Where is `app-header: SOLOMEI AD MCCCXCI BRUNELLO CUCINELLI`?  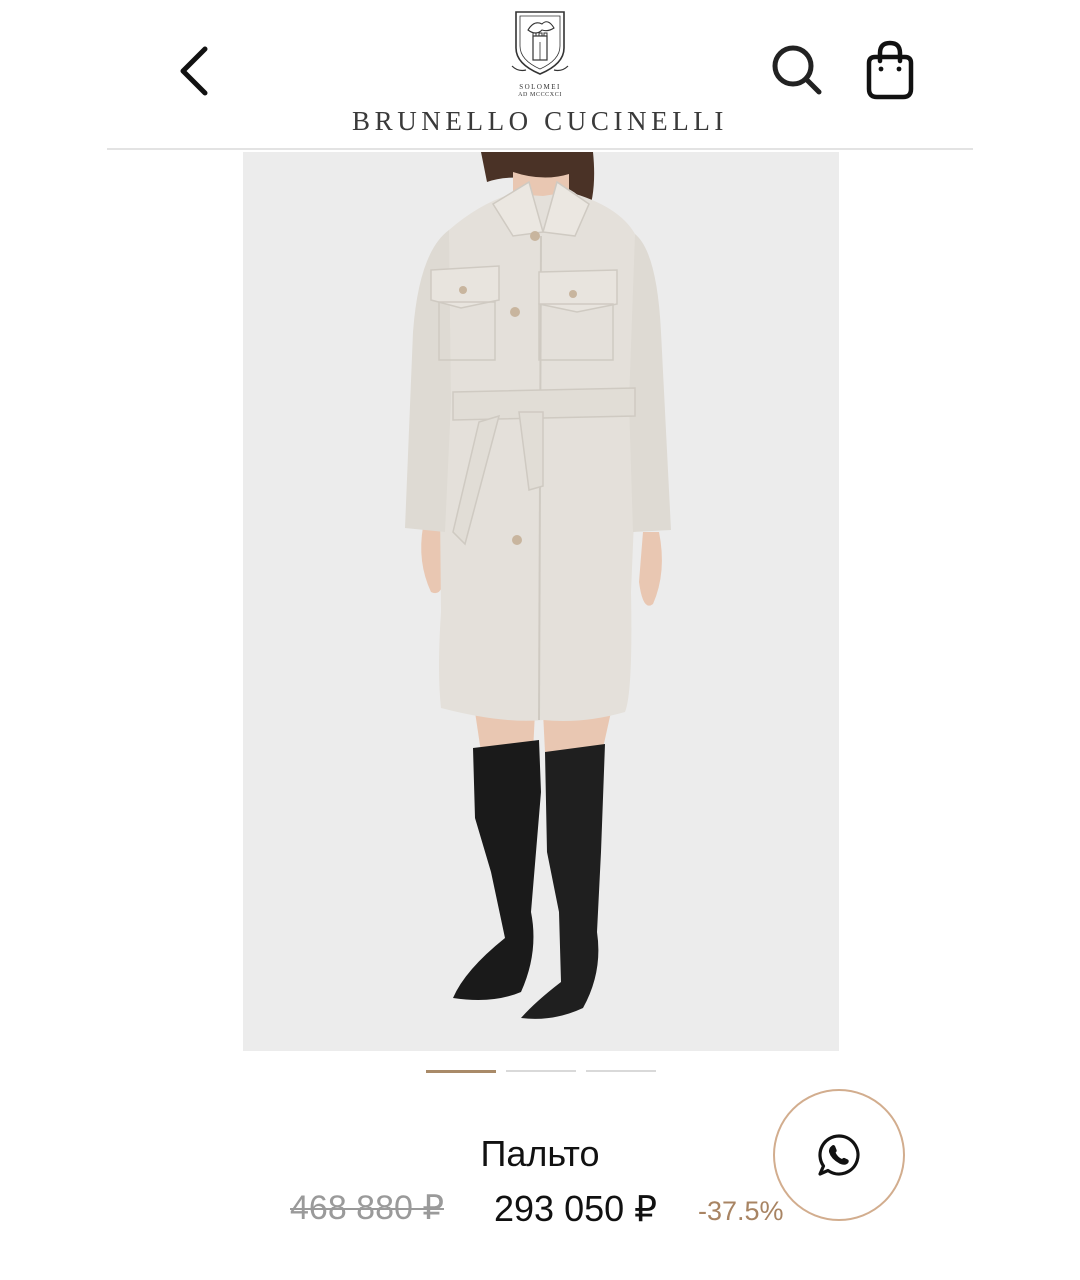 app-header: SOLOMEI AD MCCCXCI BRUNELLO CUCINELLI is located at coordinates (540, 75).